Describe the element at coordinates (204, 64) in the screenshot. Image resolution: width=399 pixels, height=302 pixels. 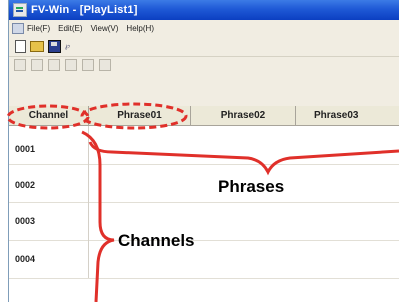
I see `edit-toolbar` at that location.